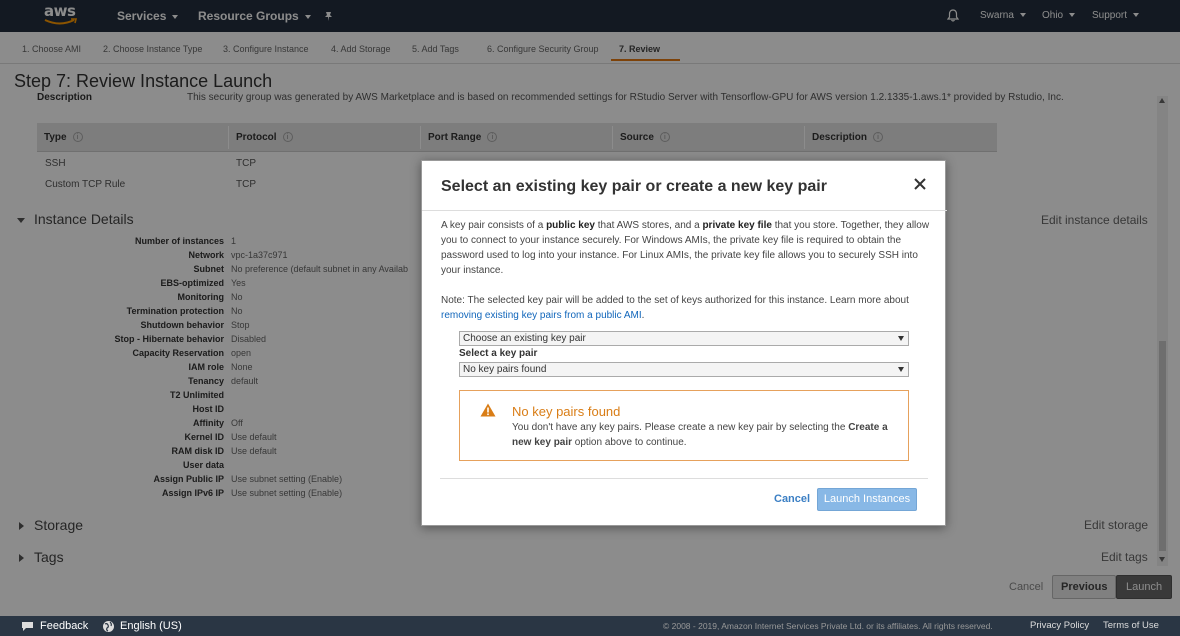 The height and width of the screenshot is (636, 1180). Describe the element at coordinates (488, 410) in the screenshot. I see `warning-icon` at that location.